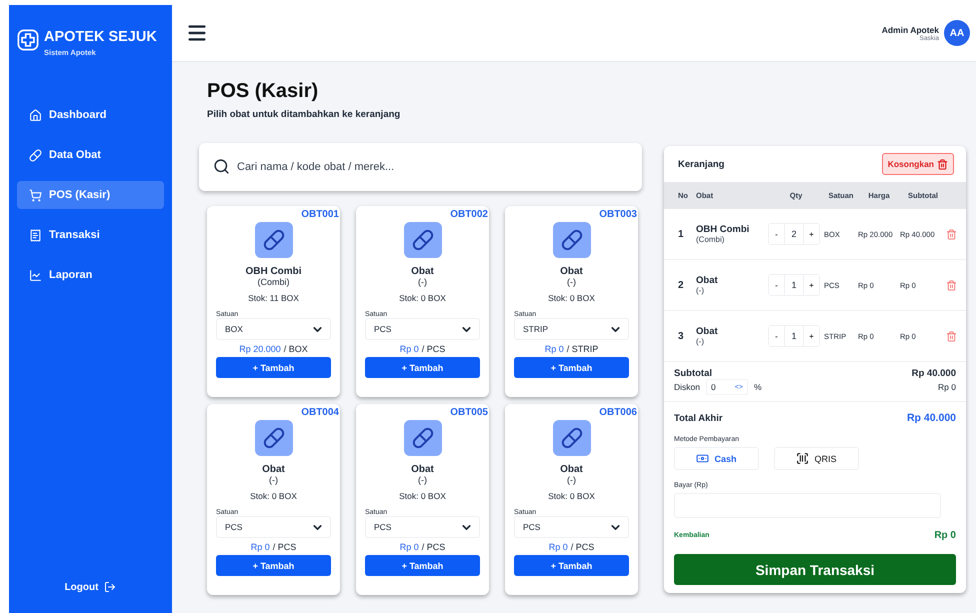  I want to click on product-brand: (Combi), so click(273, 282).